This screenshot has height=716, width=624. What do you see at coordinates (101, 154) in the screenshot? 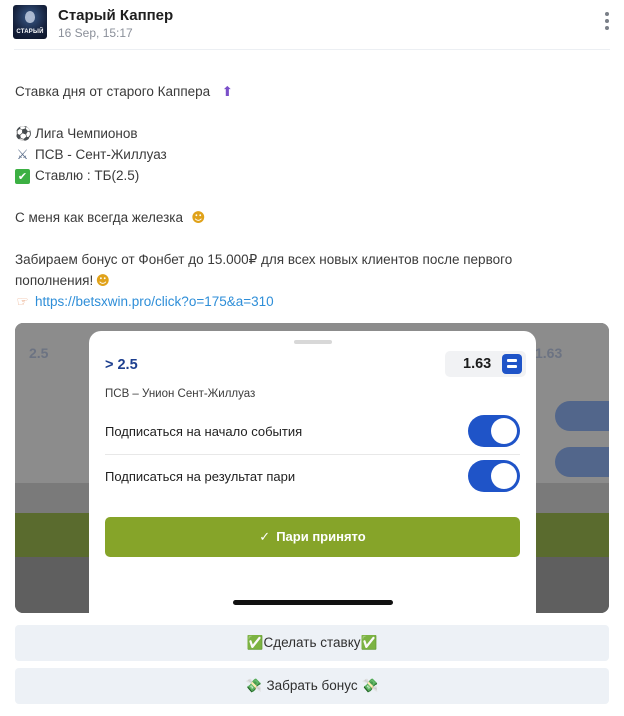
I see `match-text: ПСВ - Сент-Жиллуаз` at bounding box center [101, 154].